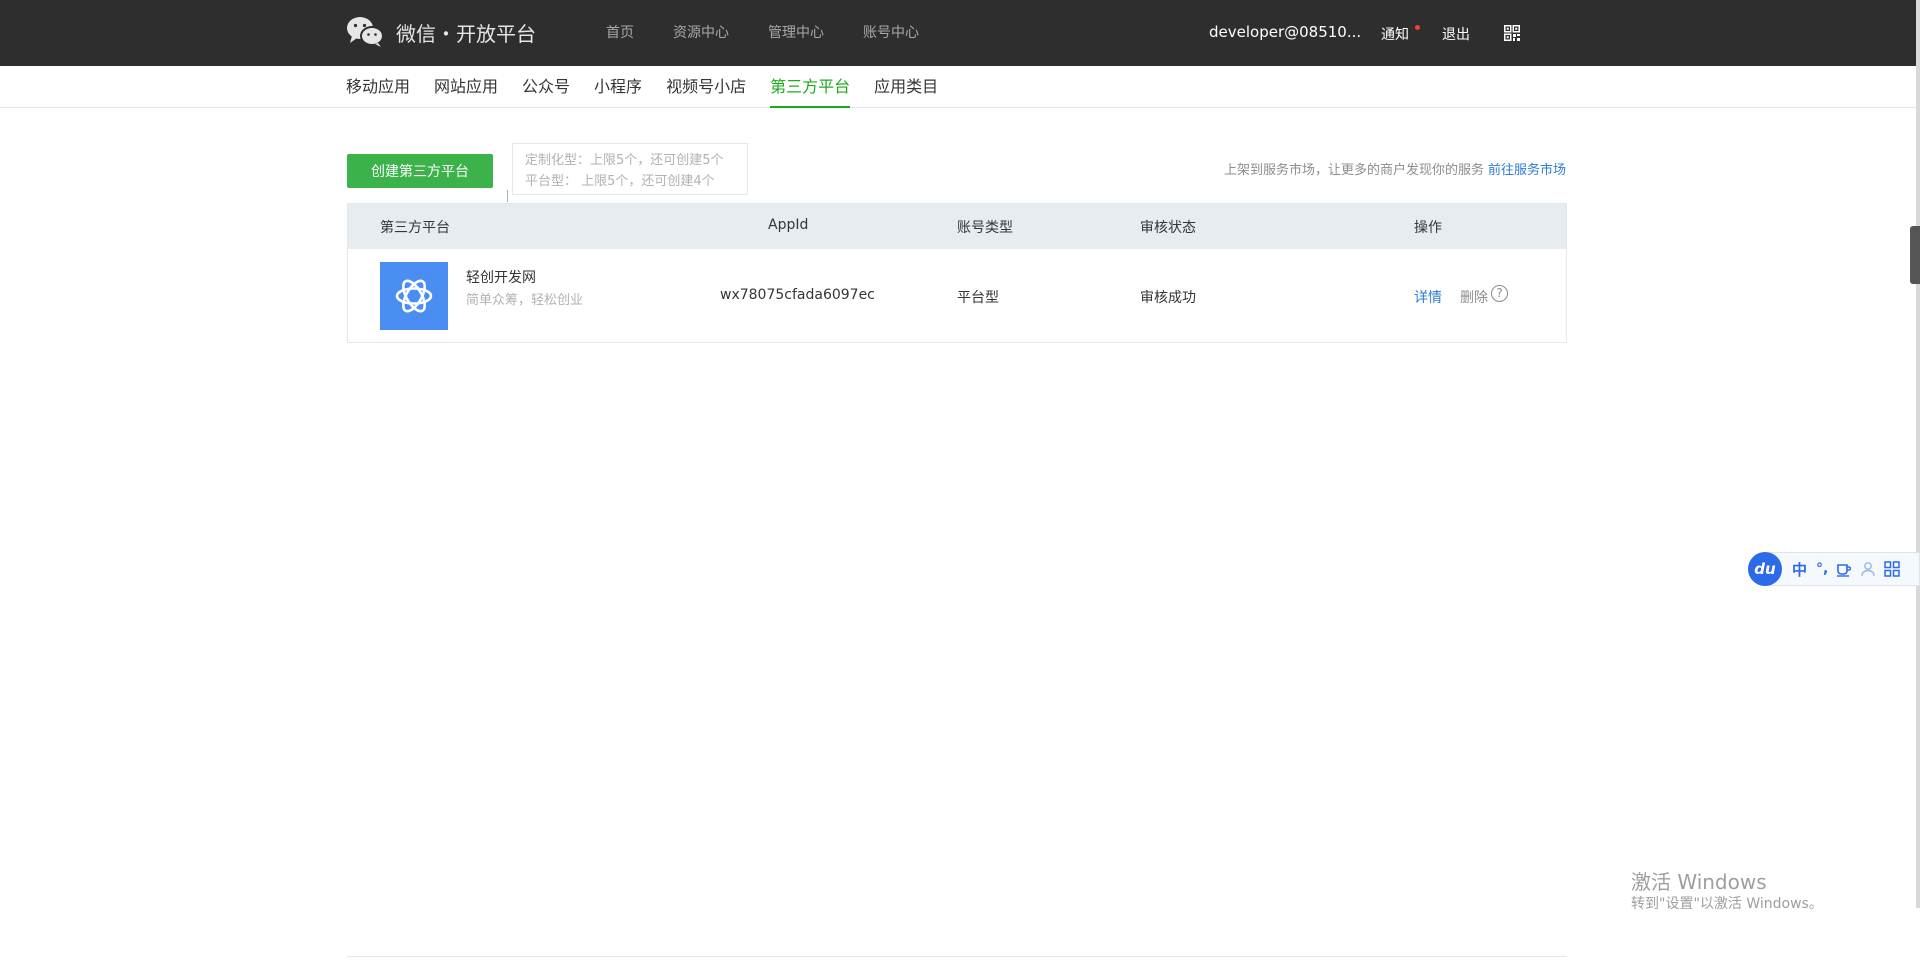  I want to click on create-third-party-platform-button: 创建第三方平台, so click(420, 171).